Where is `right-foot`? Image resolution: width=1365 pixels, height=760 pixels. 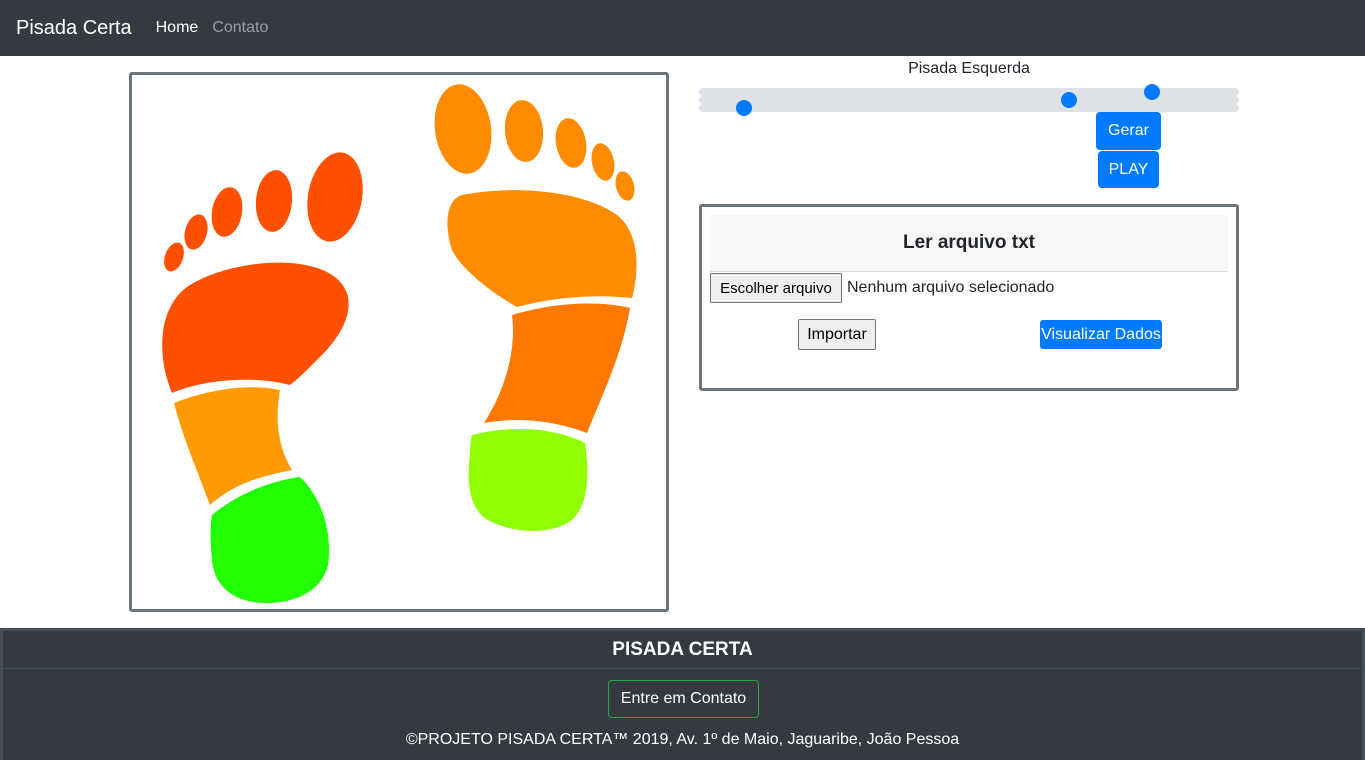 right-foot is located at coordinates (535, 307).